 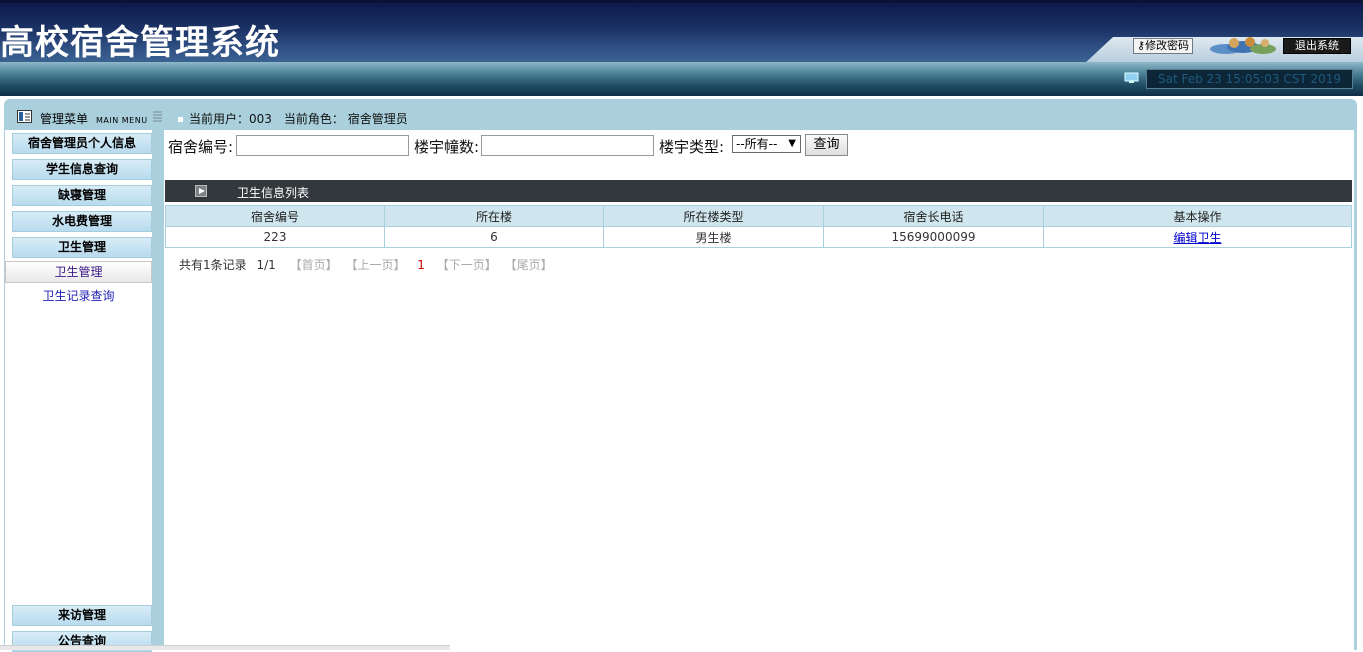 I want to click on dorm-no-label: 宿舍编号:, so click(x=201, y=147).